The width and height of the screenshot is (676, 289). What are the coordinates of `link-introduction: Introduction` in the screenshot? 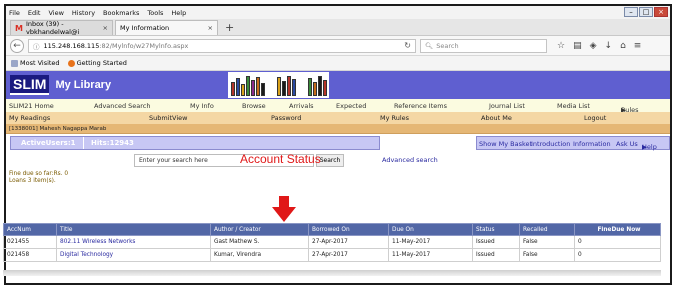 It's located at (550, 144).